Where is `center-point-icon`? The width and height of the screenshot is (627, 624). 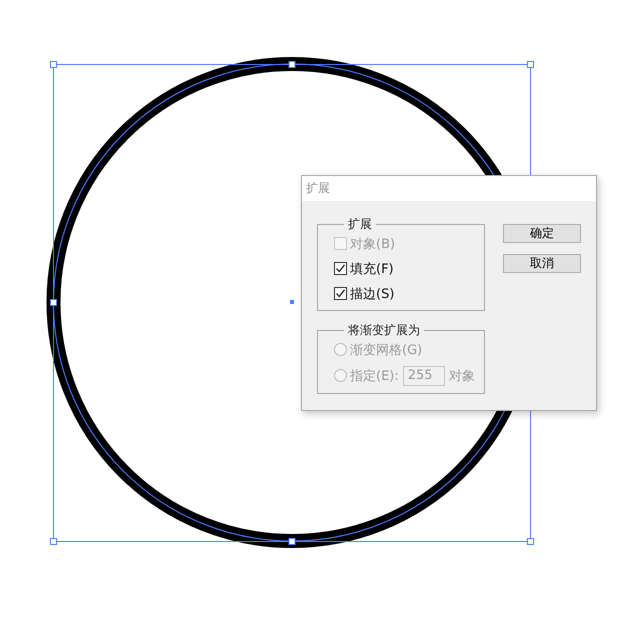
center-point-icon is located at coordinates (292, 302).